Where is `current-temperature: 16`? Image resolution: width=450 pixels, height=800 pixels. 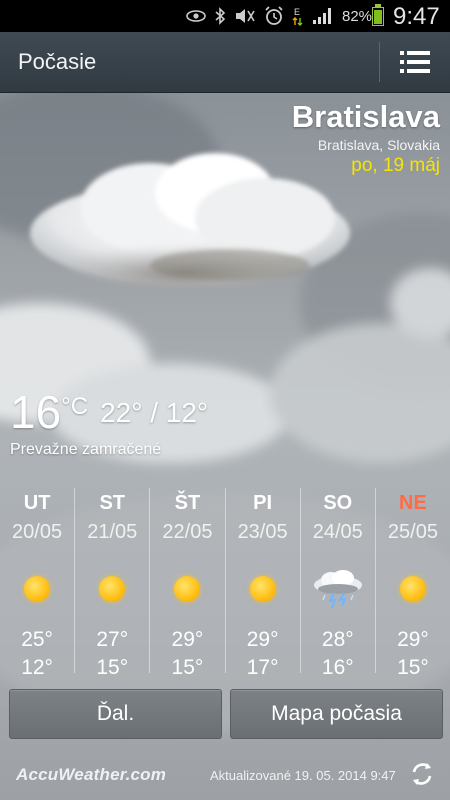 current-temperature: 16 is located at coordinates (36, 412).